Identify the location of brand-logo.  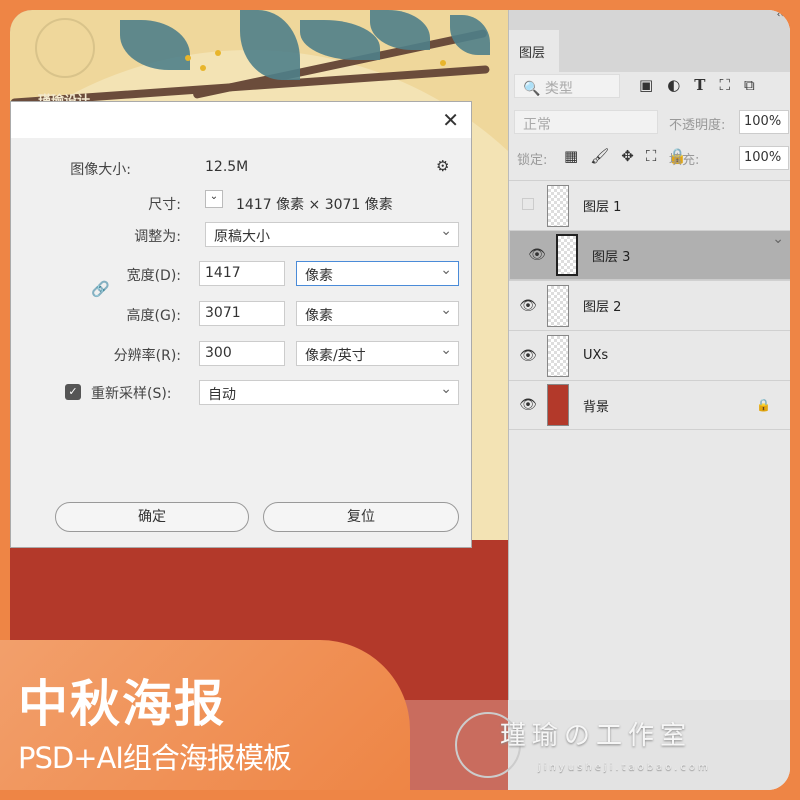
(65, 48).